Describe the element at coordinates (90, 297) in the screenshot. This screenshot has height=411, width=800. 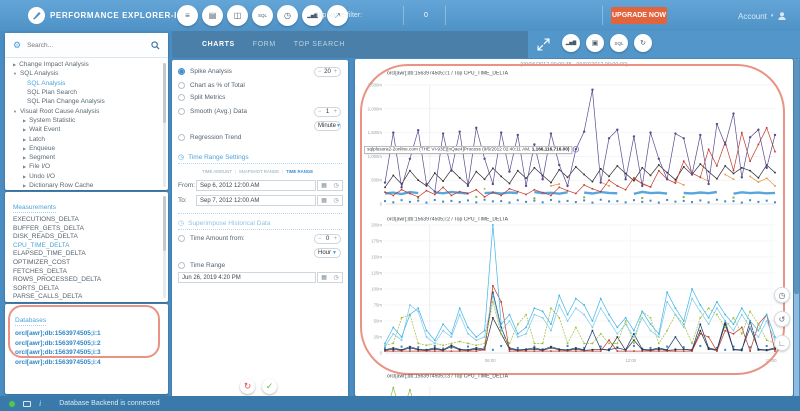
I see `measurement-item: PARSE_CALLS_DELTA` at that location.